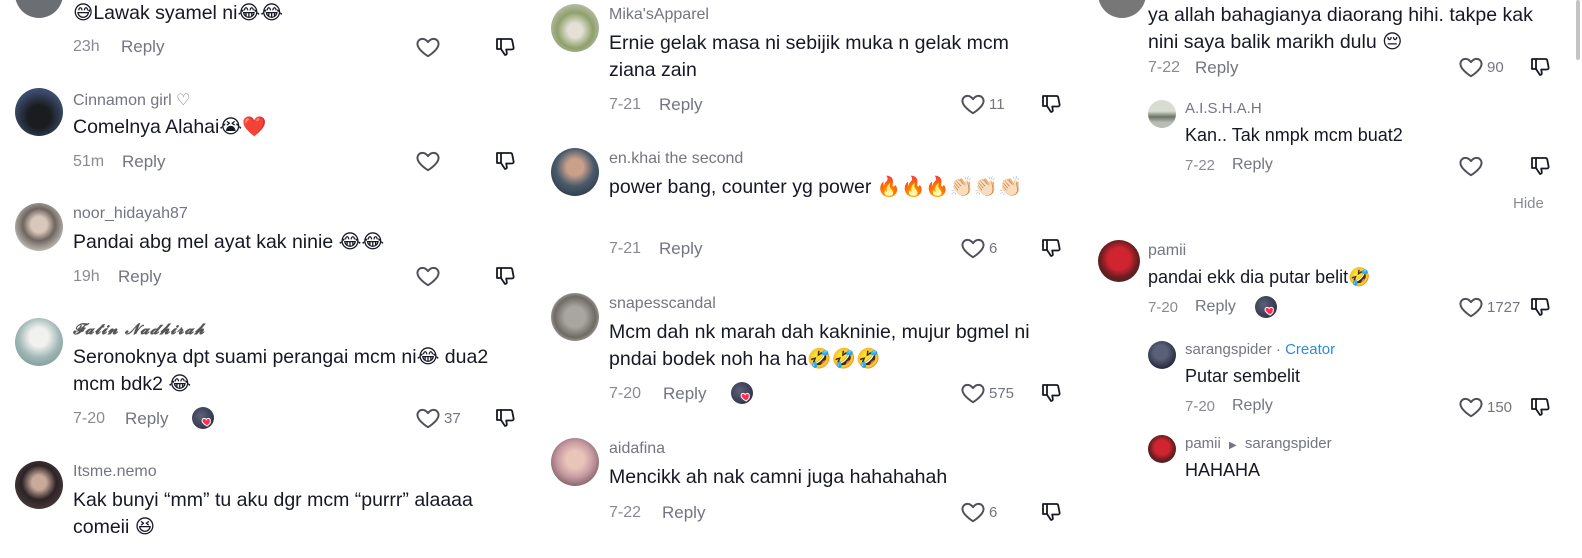 The width and height of the screenshot is (1582, 558). I want to click on comment-username: 𝓕𝓪𝓽𝓲𝓷 𝓝𝓪𝓭𝓱𝓲𝓻𝓪𝓱, so click(139, 329).